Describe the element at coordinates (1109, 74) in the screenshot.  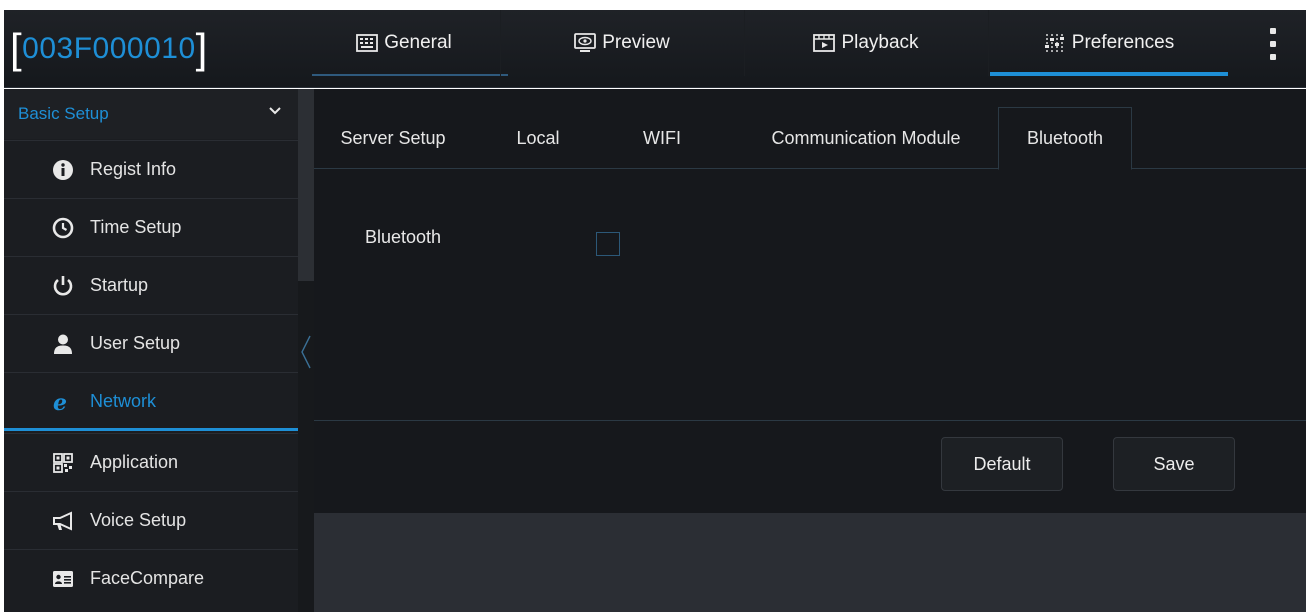
I see `tab-underline-active` at that location.